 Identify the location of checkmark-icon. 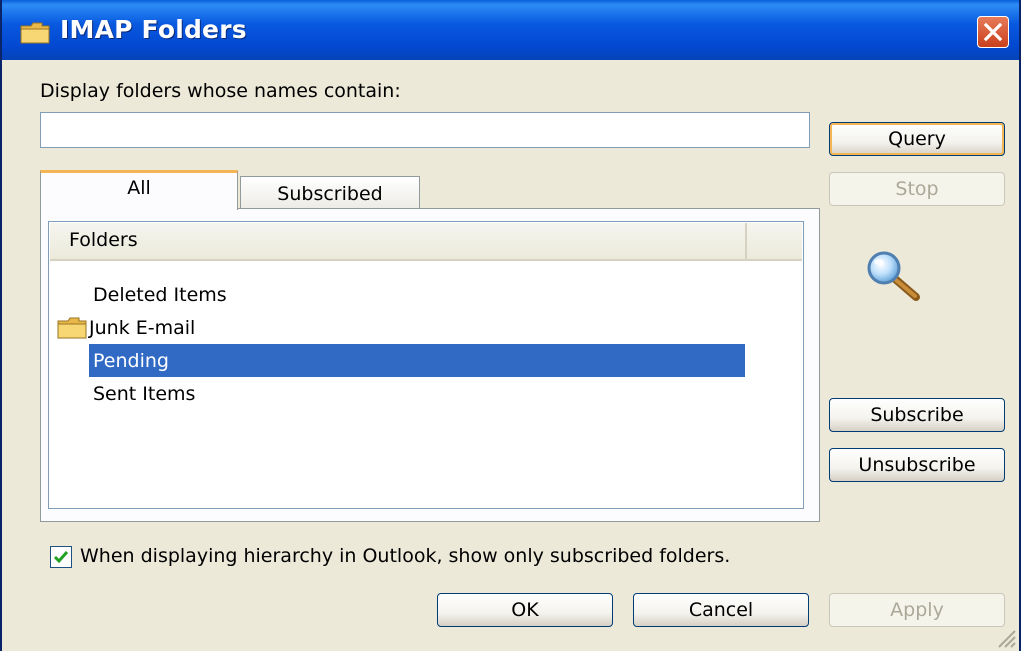
(61, 557).